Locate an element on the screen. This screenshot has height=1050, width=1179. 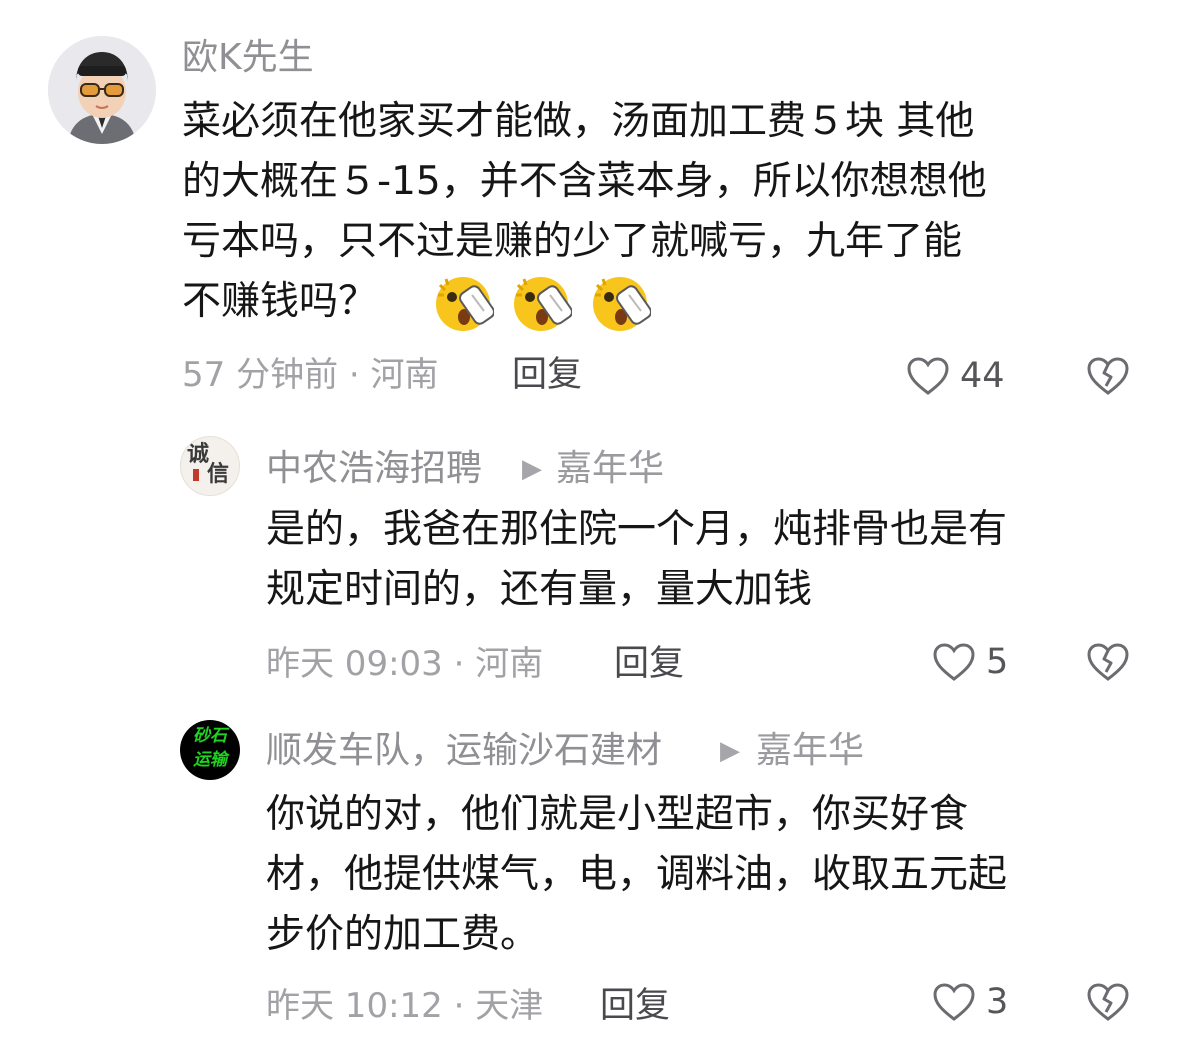
like-count: 3 is located at coordinates (997, 1002).